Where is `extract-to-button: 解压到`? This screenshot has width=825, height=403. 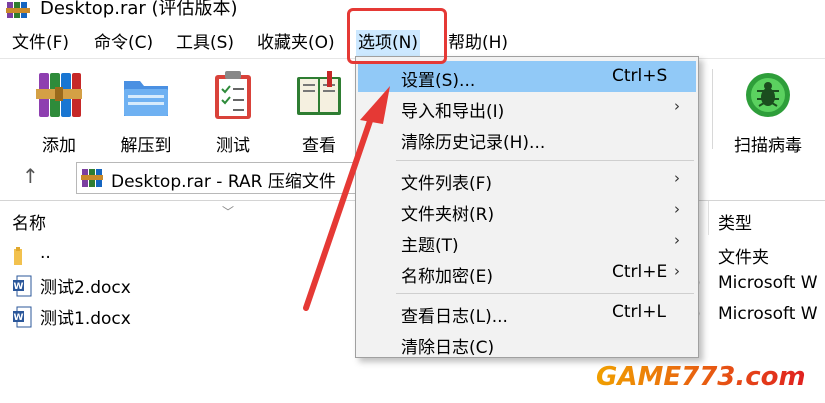
extract-to-button: 解压到 is located at coordinates (146, 111).